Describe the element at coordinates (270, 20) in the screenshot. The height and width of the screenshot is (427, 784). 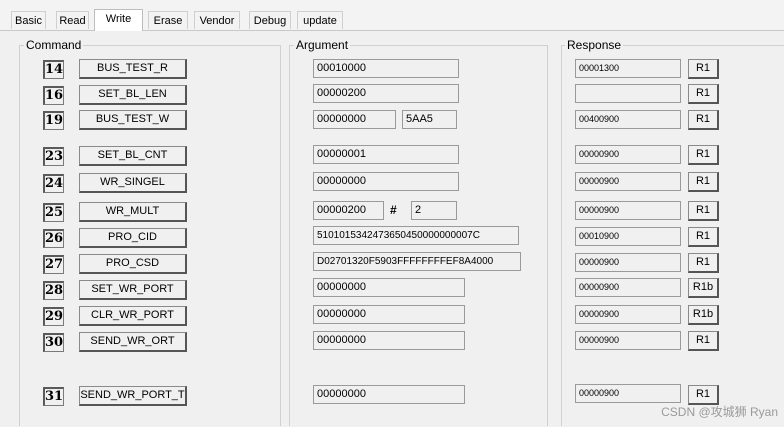
I see `tab-debug: Debug` at that location.